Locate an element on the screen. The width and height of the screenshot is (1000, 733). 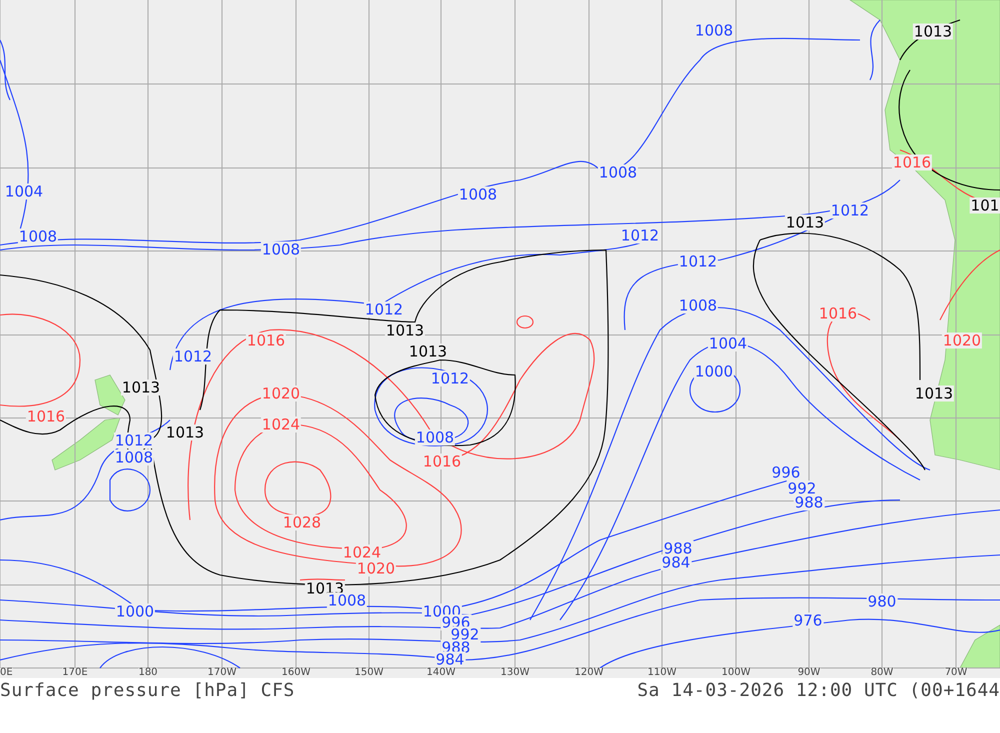
longitude-label: 80W is located at coordinates (882, 673).